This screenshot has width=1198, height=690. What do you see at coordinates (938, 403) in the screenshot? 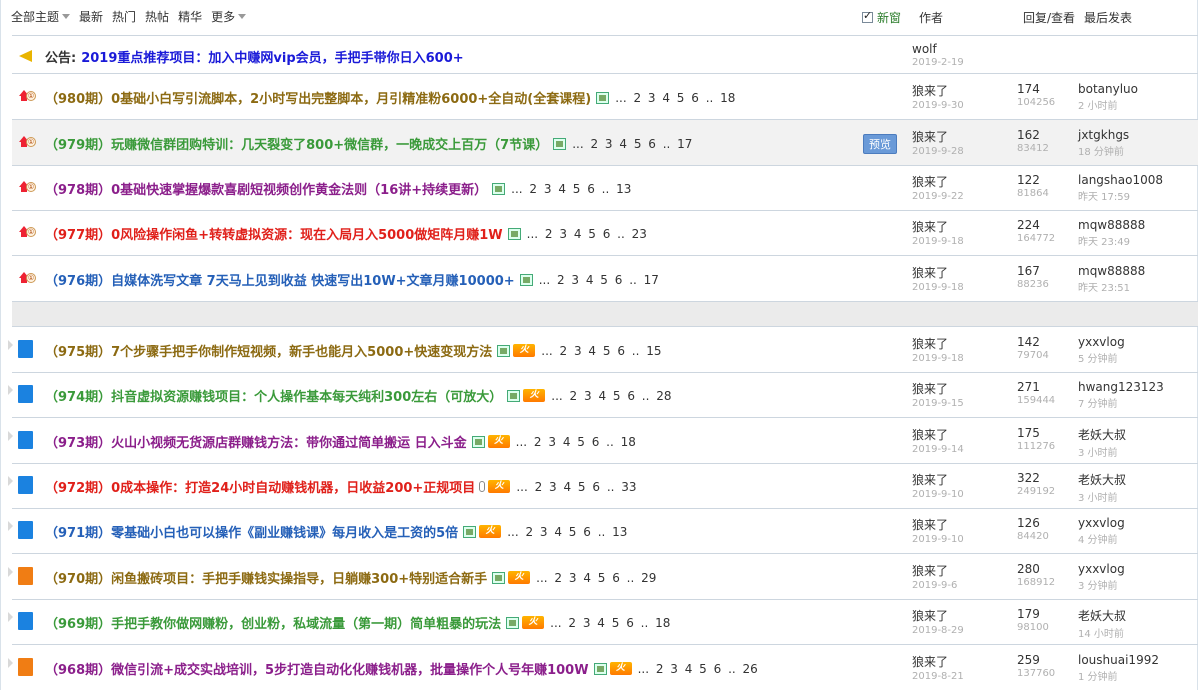
I see `post-date: 2019-9-15` at bounding box center [938, 403].